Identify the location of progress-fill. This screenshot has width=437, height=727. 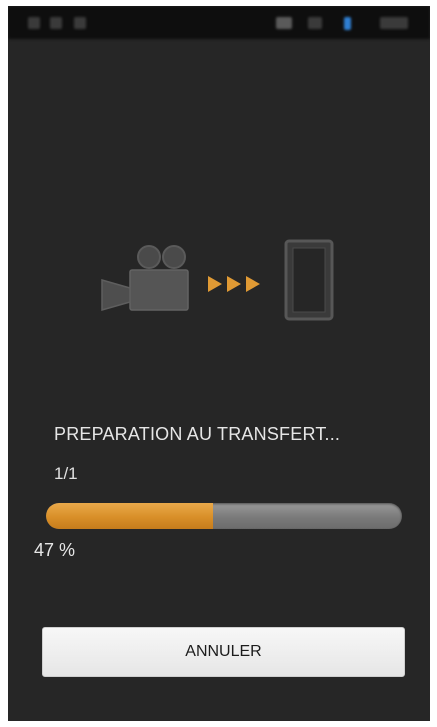
(130, 516).